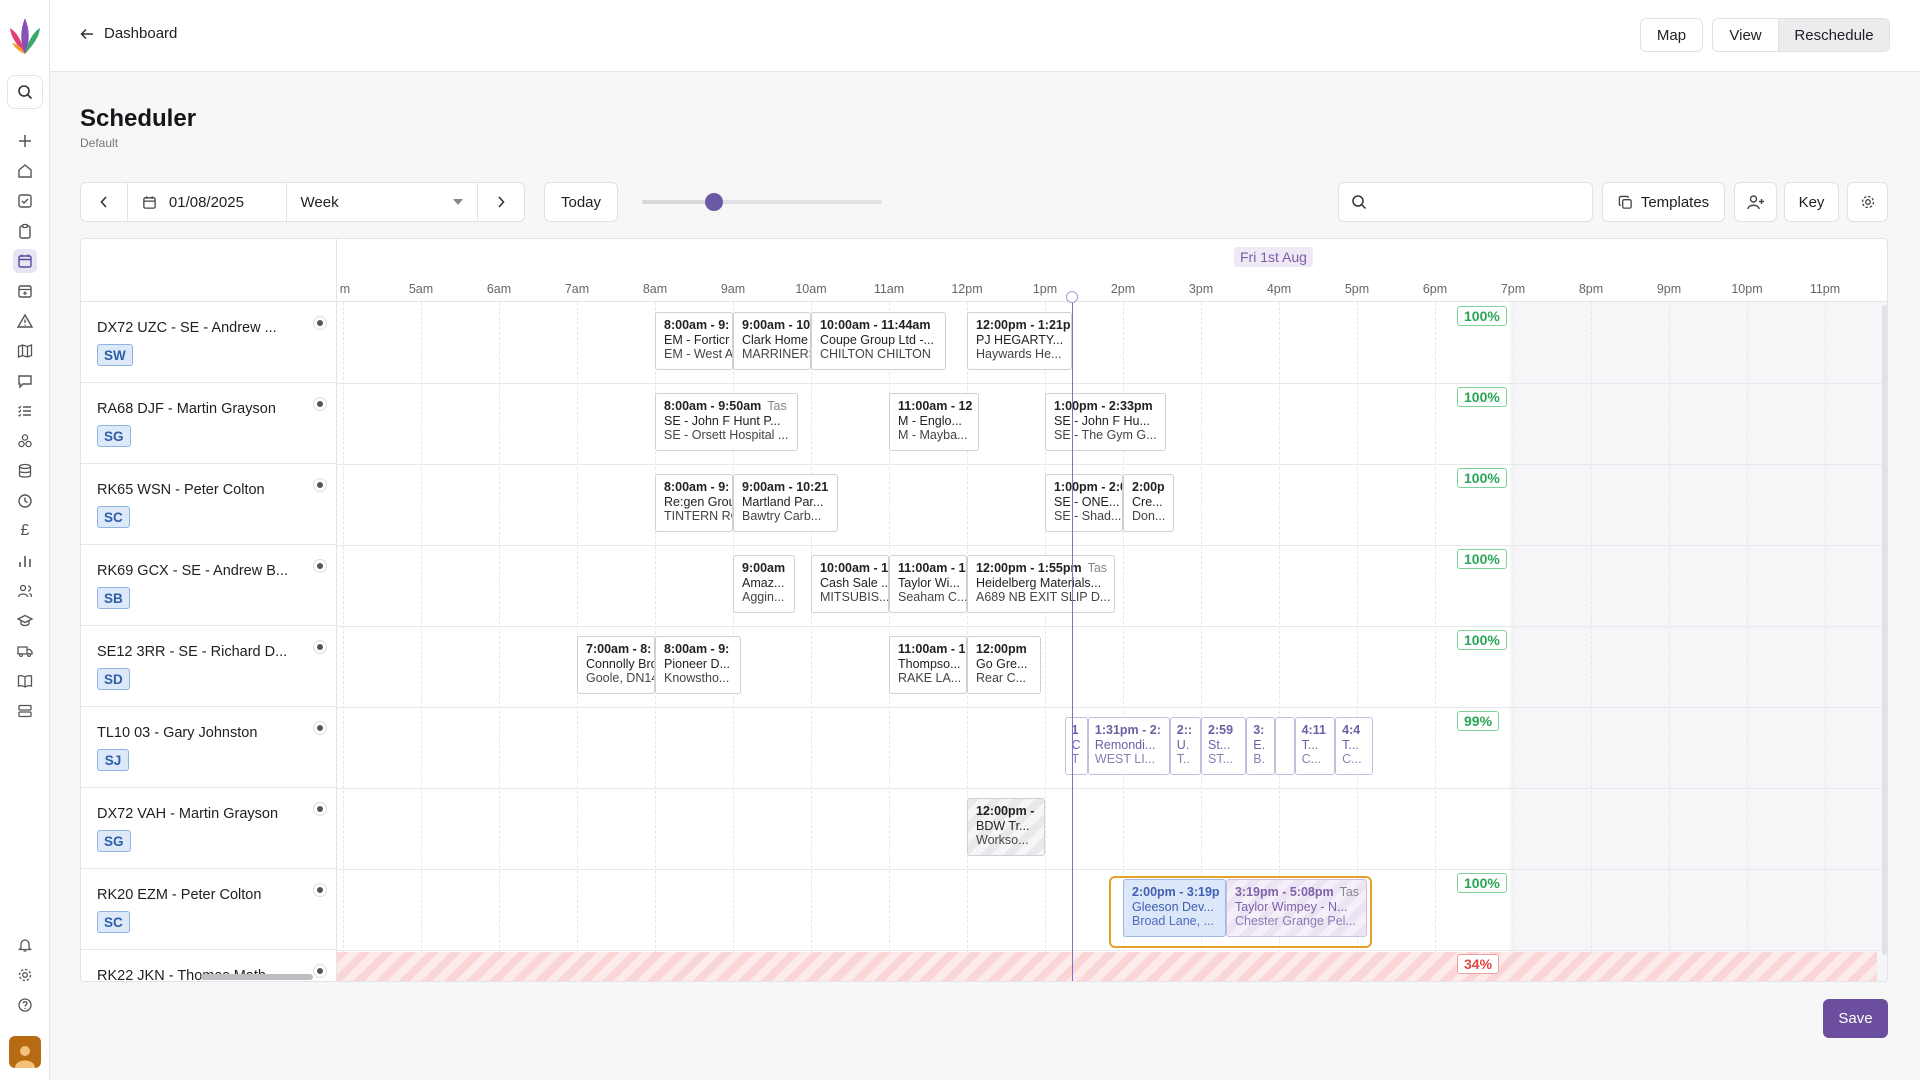 This screenshot has height=1080, width=1920. I want to click on truck-icon, so click(25, 651).